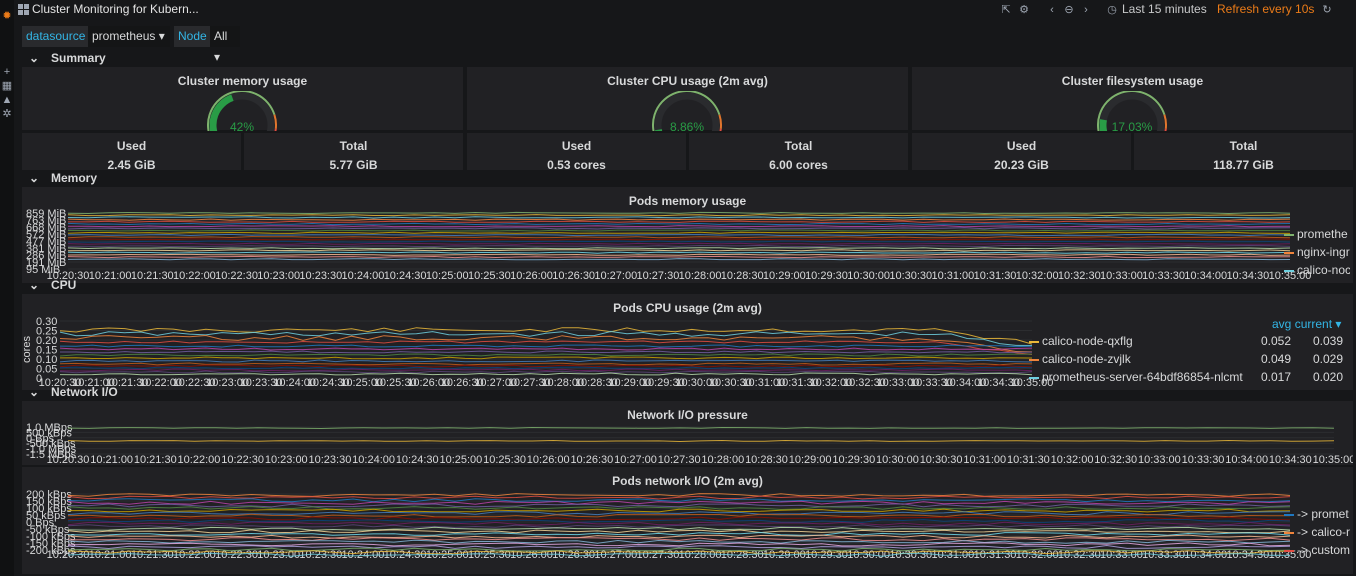 Image resolution: width=1356 pixels, height=576 pixels. Describe the element at coordinates (1024, 10) in the screenshot. I see `settings-gear-icon: ⚙` at that location.